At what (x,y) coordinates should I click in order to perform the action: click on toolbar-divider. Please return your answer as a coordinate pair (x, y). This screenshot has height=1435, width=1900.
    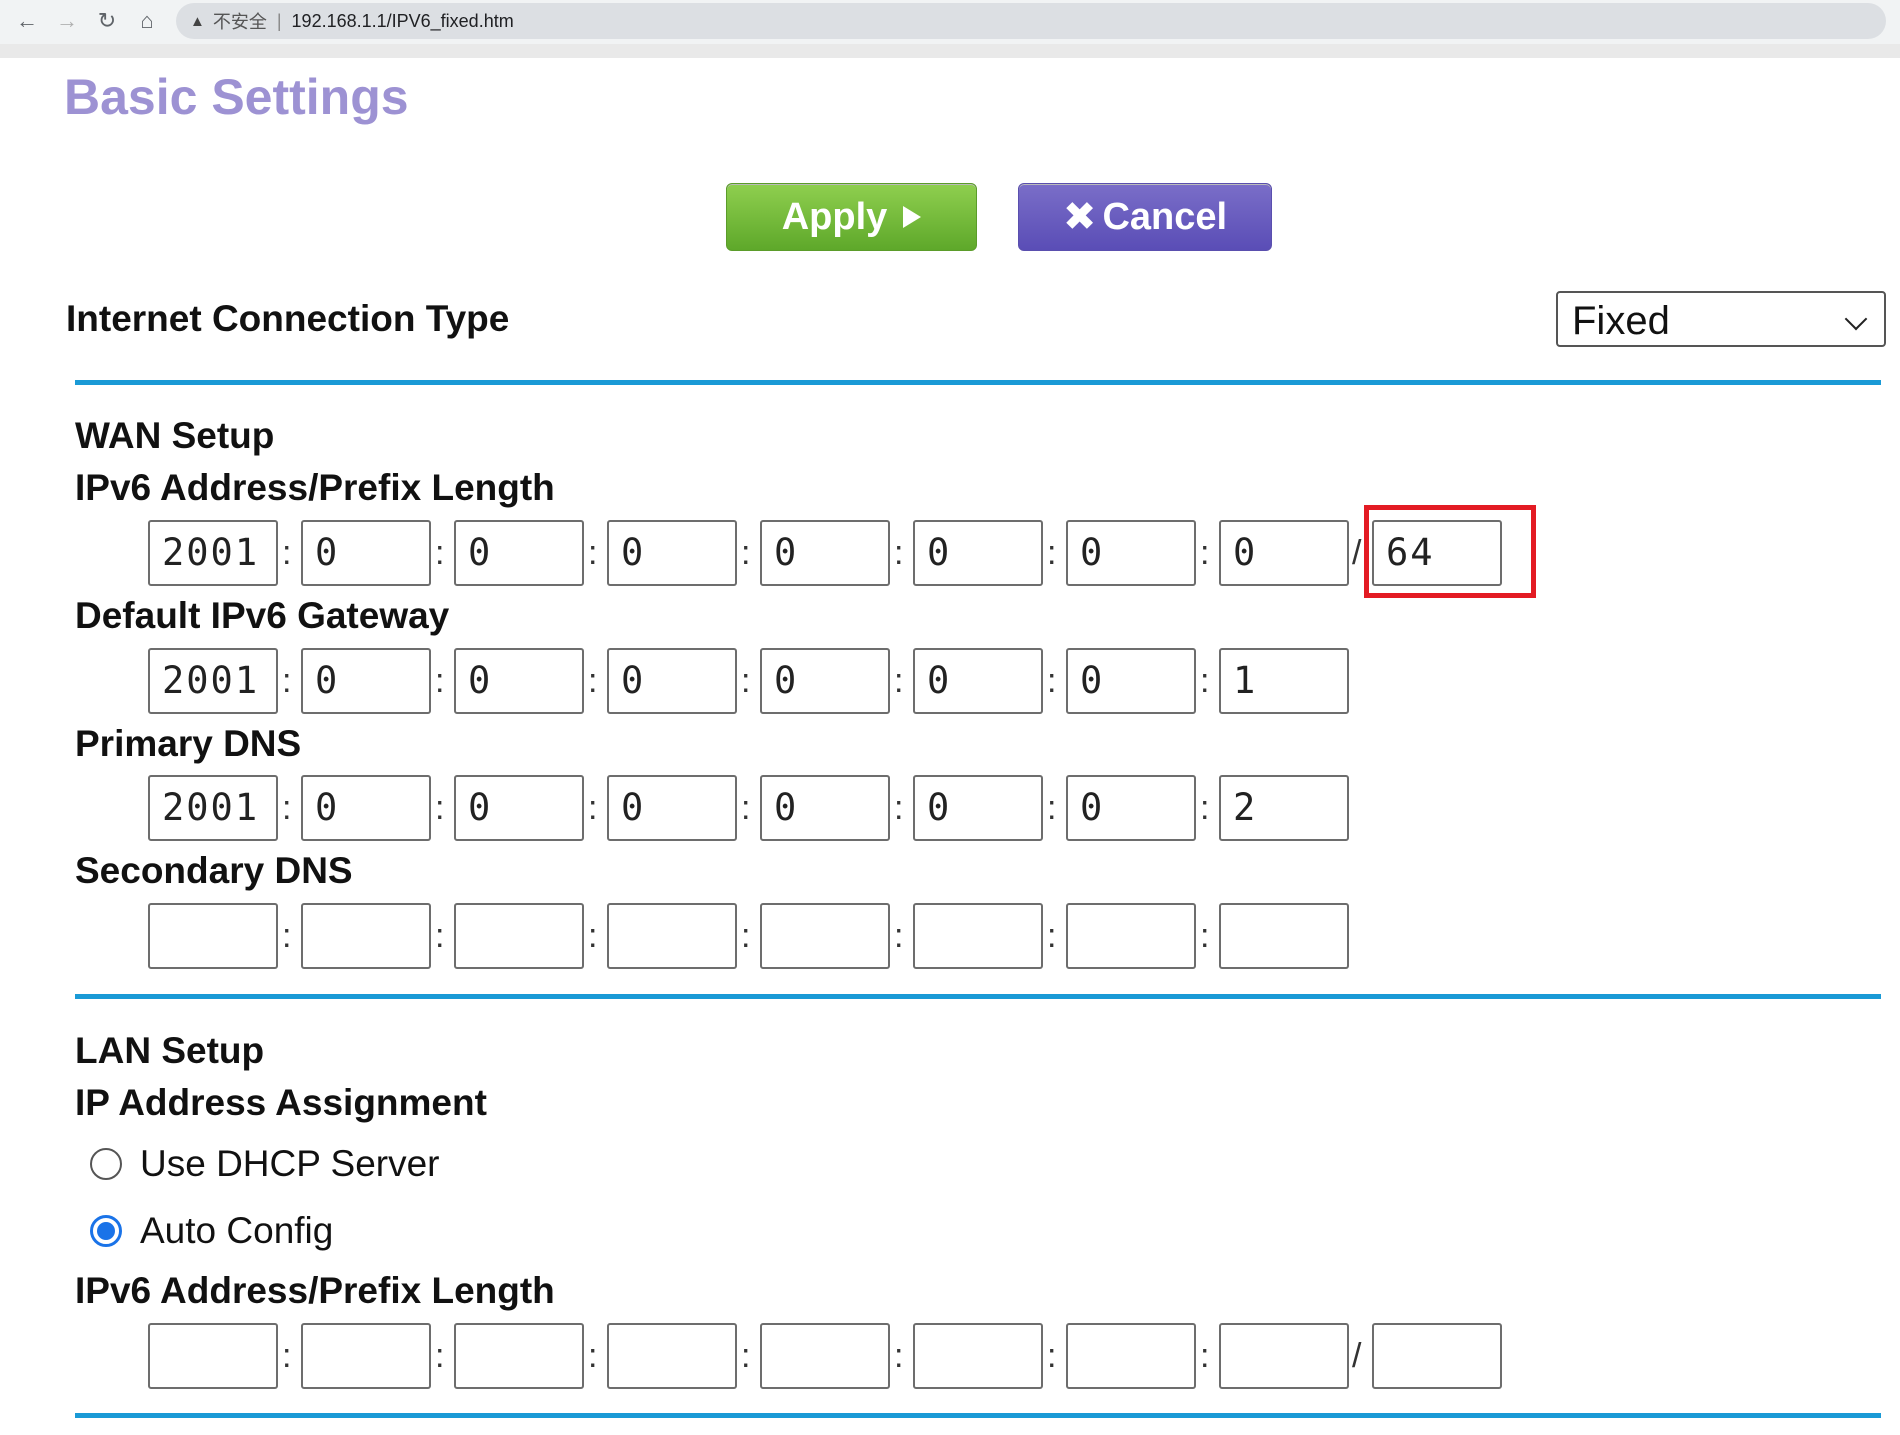
    Looking at the image, I should click on (950, 51).